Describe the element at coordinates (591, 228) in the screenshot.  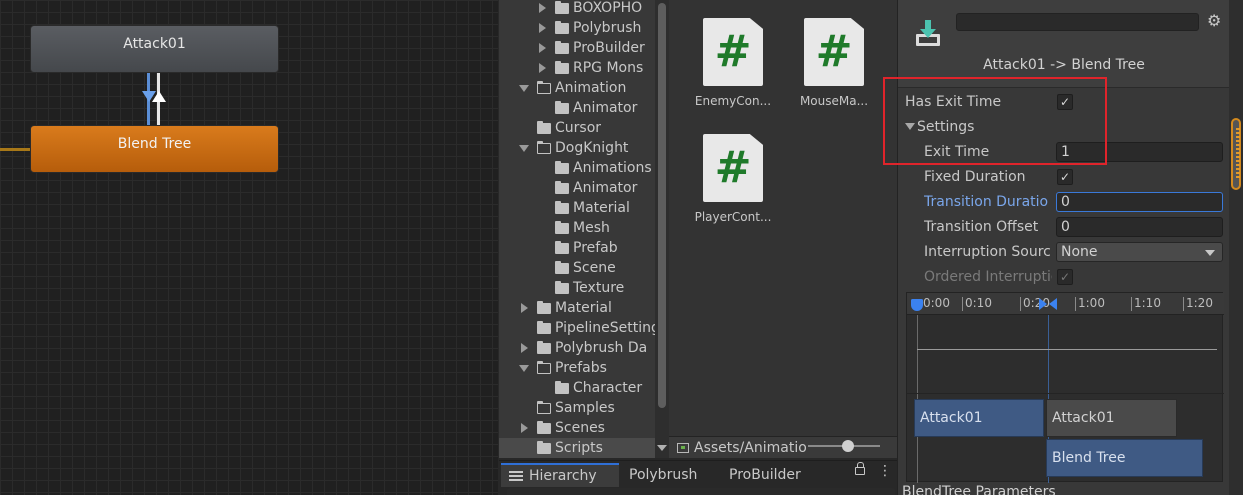
I see `tree-folder-label: Mesh` at that location.